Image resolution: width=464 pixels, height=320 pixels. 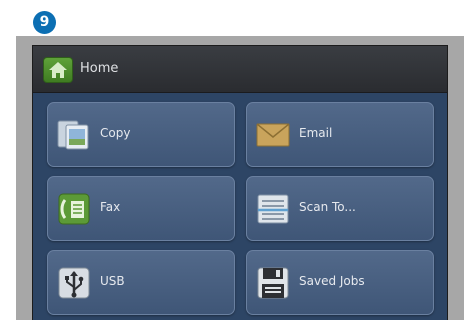 What do you see at coordinates (115, 133) in the screenshot?
I see `copy-label: Copy` at bounding box center [115, 133].